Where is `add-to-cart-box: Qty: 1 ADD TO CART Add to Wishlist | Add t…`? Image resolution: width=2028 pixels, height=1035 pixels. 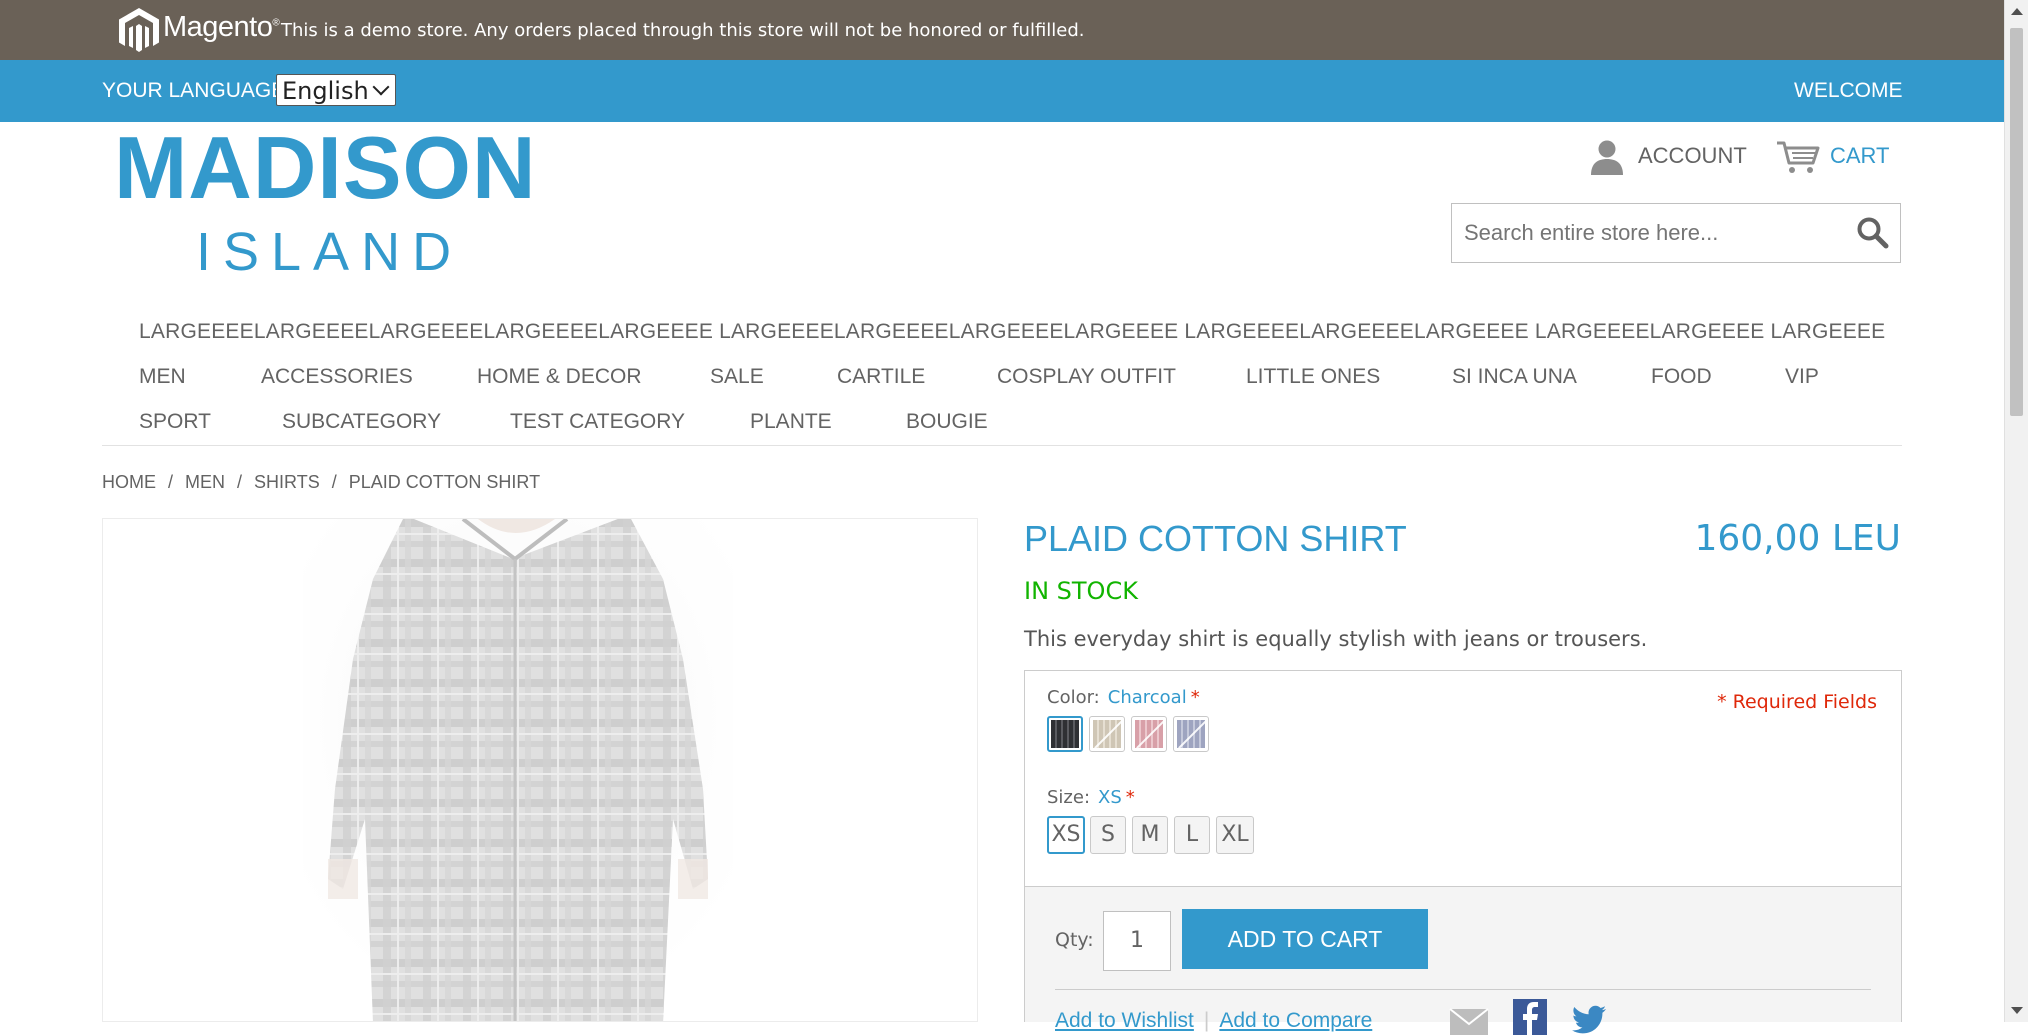
add-to-cart-box: Qty: 1 ADD TO CART Add to Wishlist | Add t… is located at coordinates (1463, 960).